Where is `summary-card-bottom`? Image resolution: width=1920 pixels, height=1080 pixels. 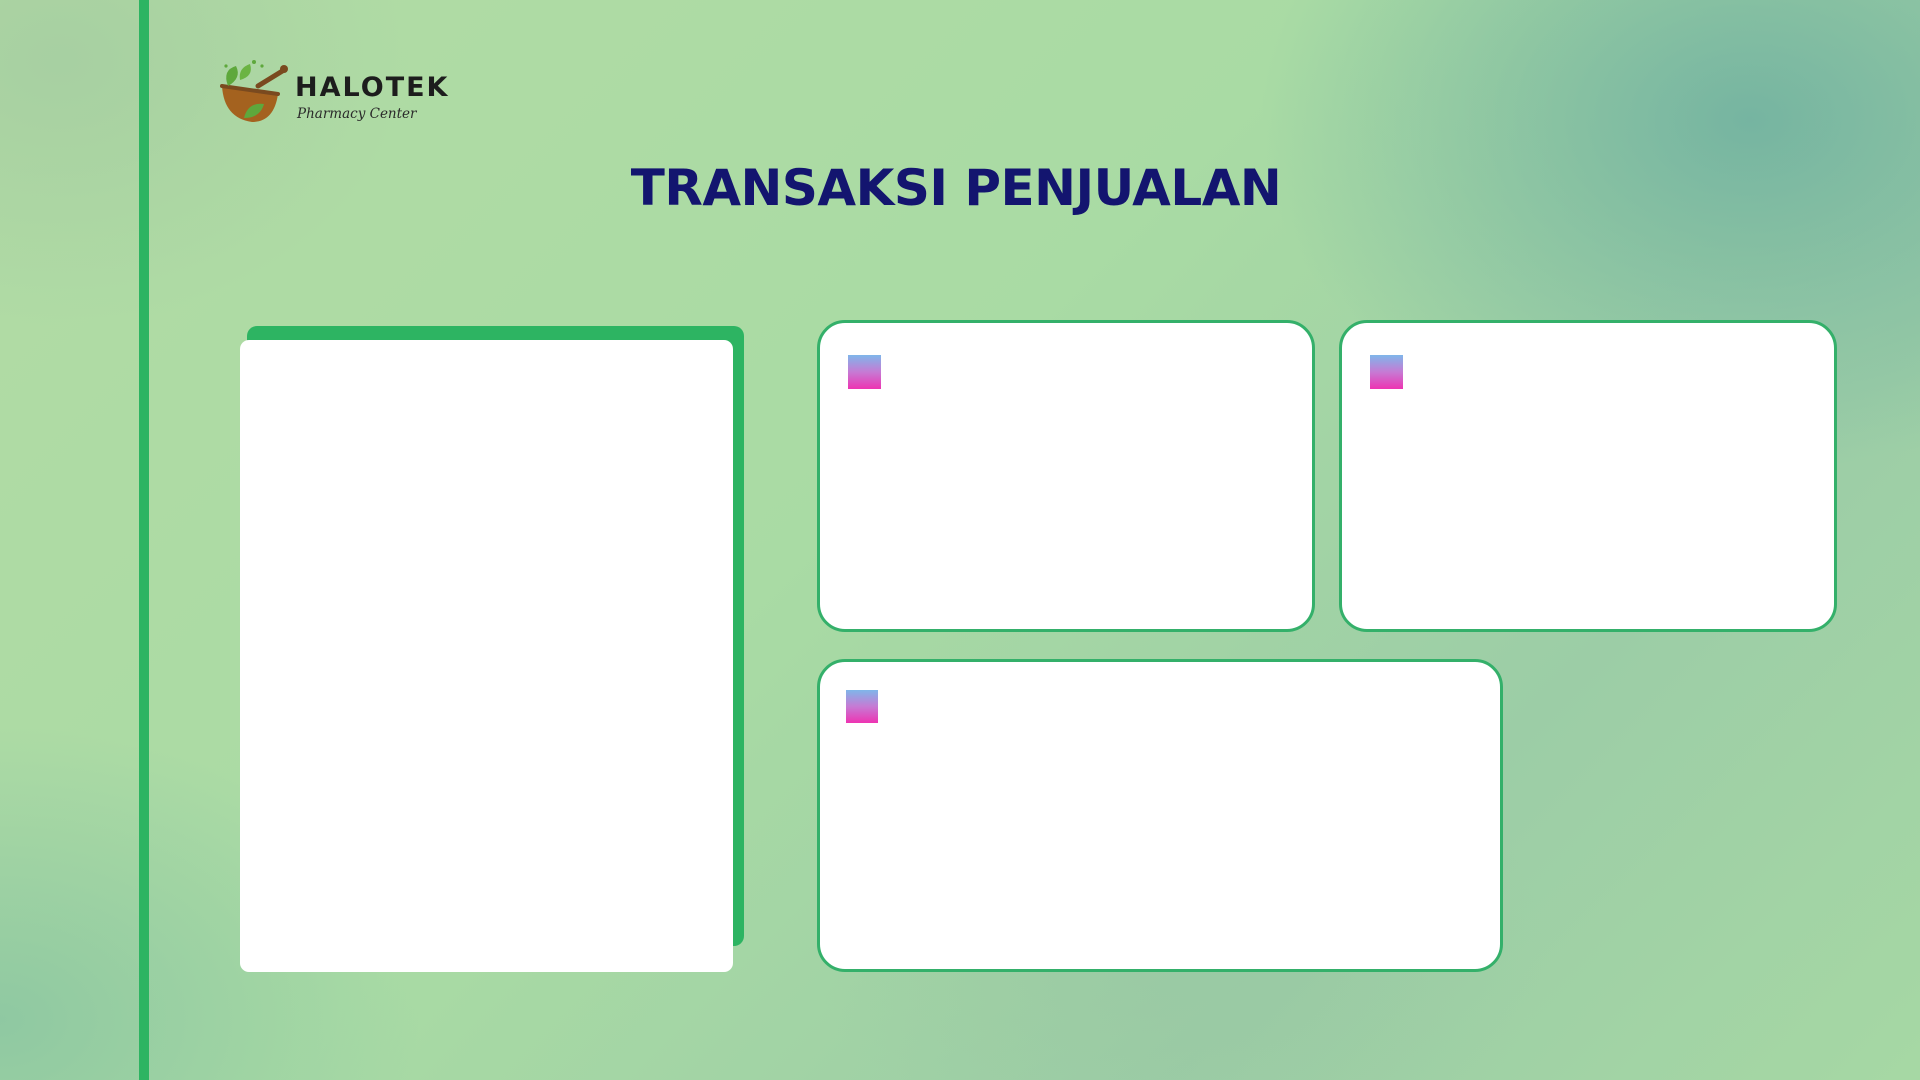
summary-card-bottom is located at coordinates (1160, 815).